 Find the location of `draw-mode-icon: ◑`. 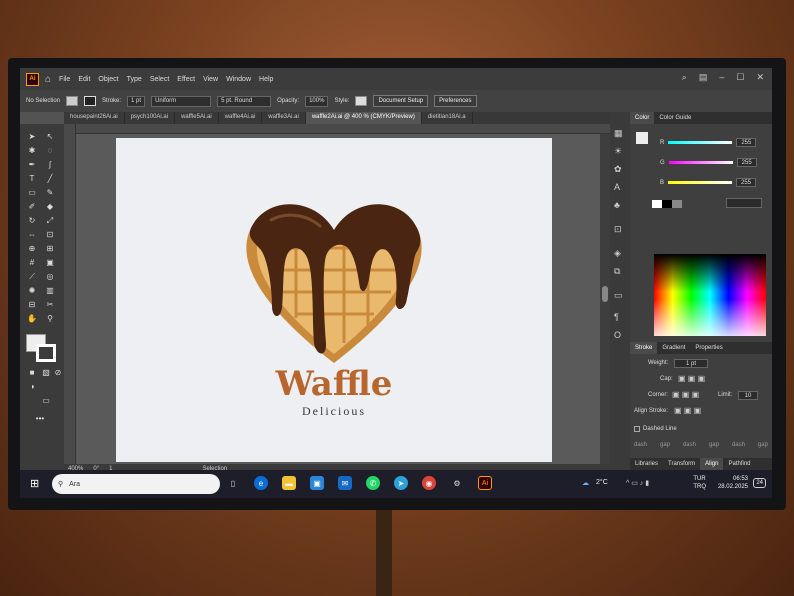

draw-mode-icon: ◑ is located at coordinates (32, 386).